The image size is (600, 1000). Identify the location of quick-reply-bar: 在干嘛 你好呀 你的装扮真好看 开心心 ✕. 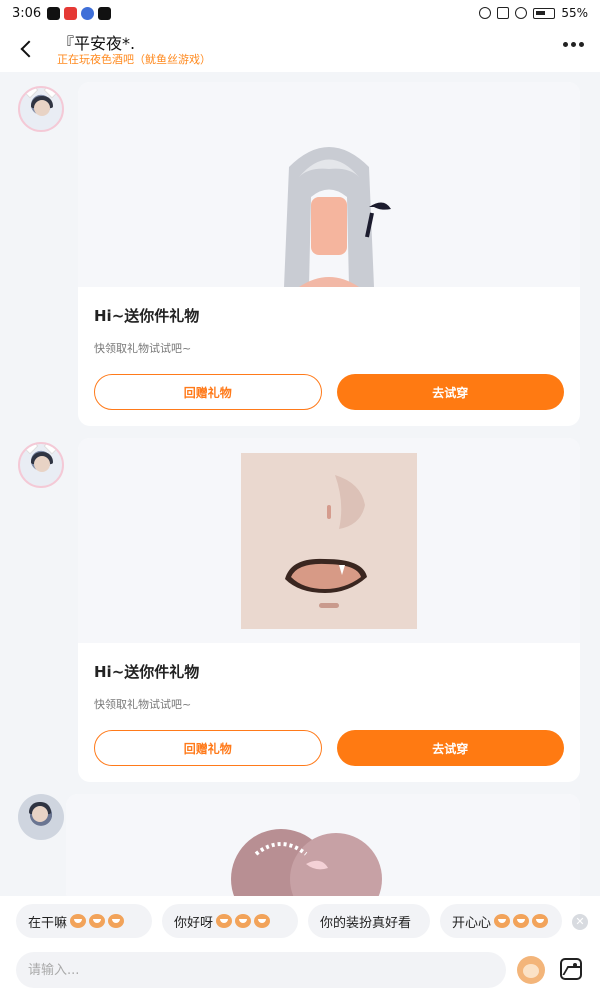
(300, 921).